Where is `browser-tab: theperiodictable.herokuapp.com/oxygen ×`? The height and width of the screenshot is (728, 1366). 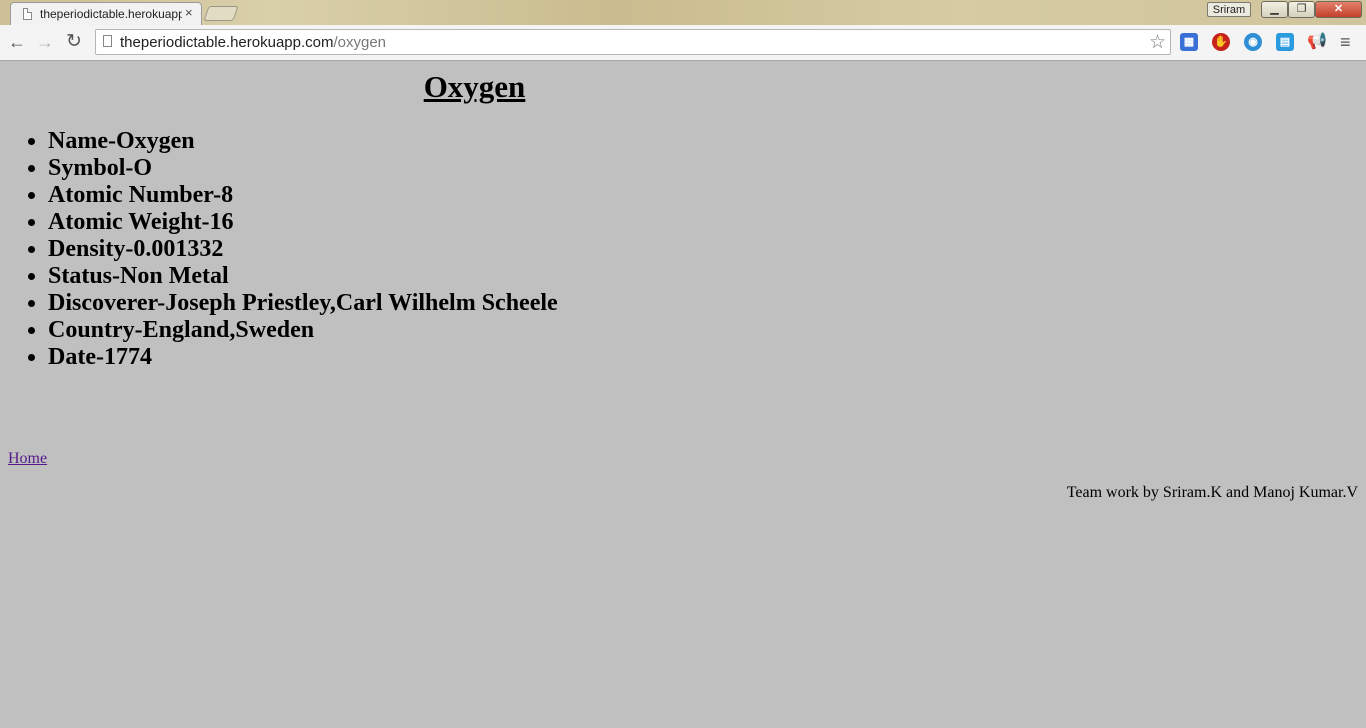 browser-tab: theperiodictable.herokuapp.com/oxygen × is located at coordinates (106, 13).